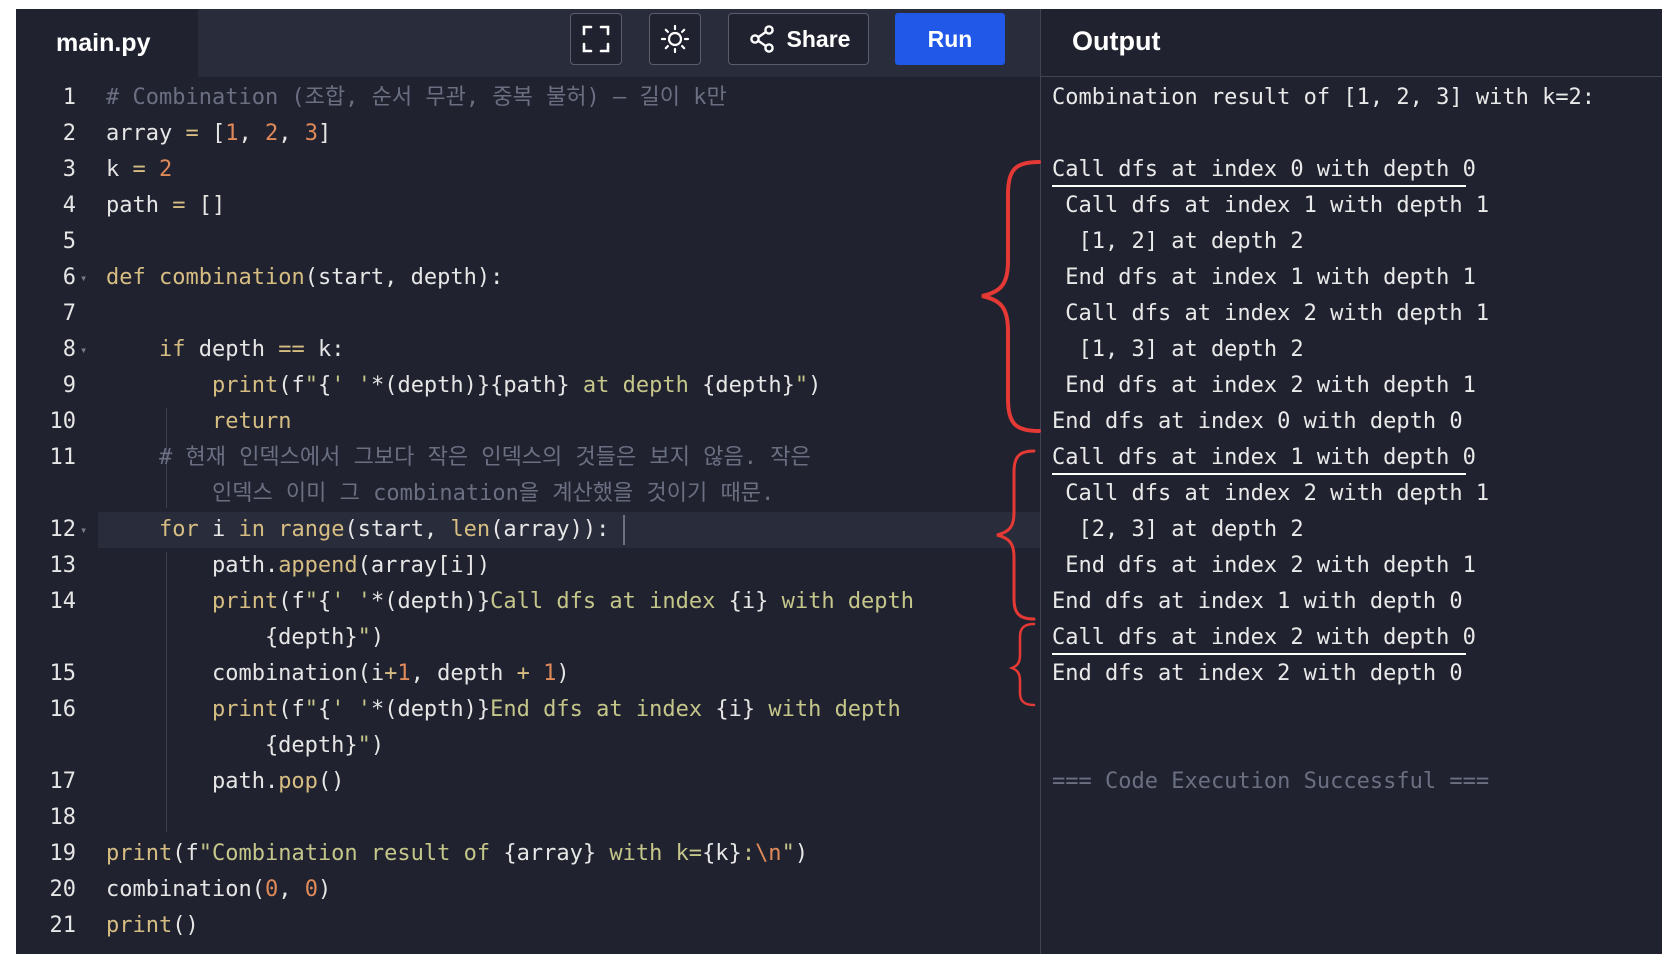  What do you see at coordinates (139, 169) in the screenshot?
I see `code-token: =` at bounding box center [139, 169].